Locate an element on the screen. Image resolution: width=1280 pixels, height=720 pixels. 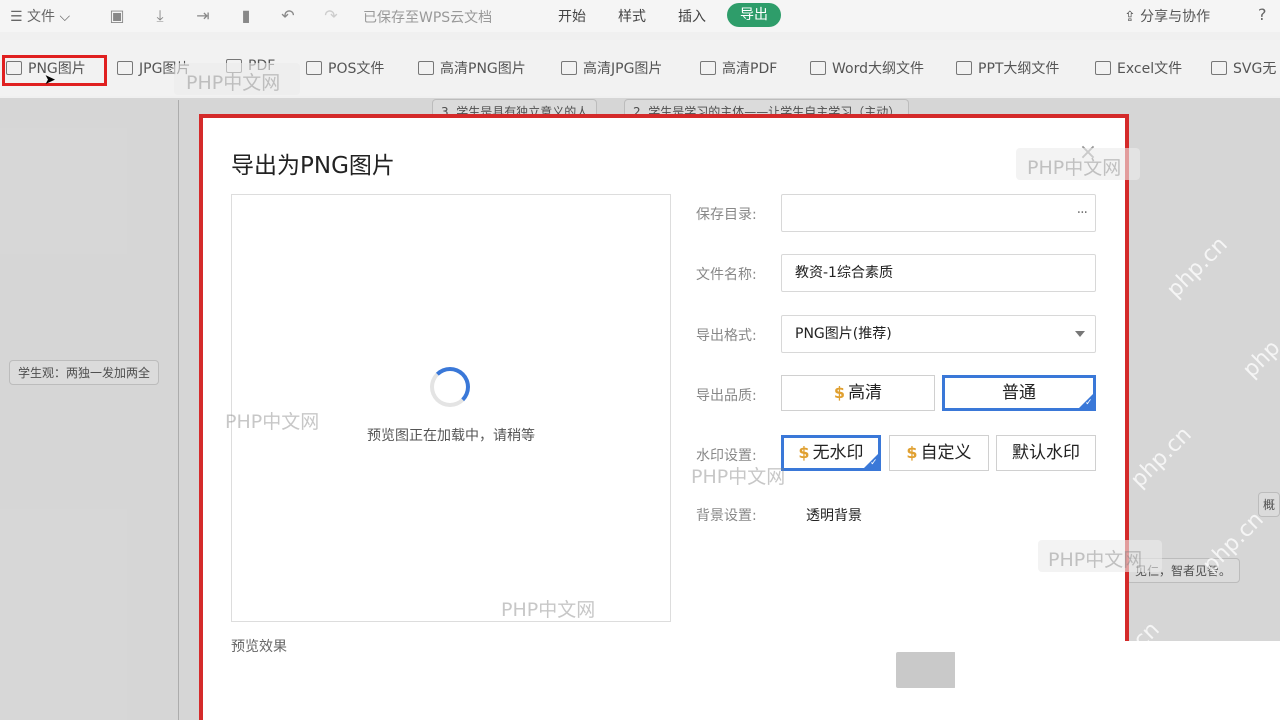
save-dir-label: 保存目录: is located at coordinates (726, 215).